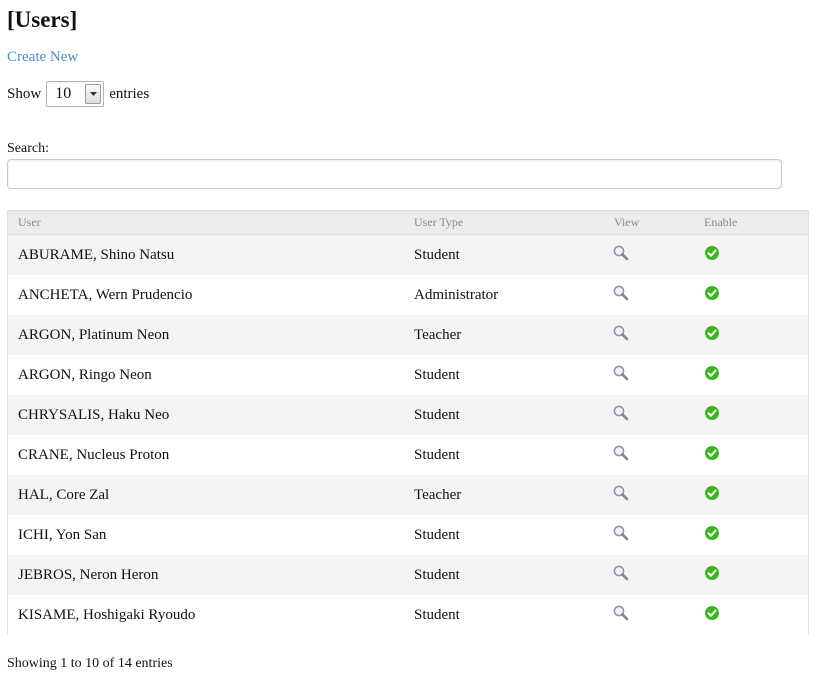 The height and width of the screenshot is (678, 819). I want to click on user-name-cell: CRANE, Nucleus Proton, so click(206, 455).